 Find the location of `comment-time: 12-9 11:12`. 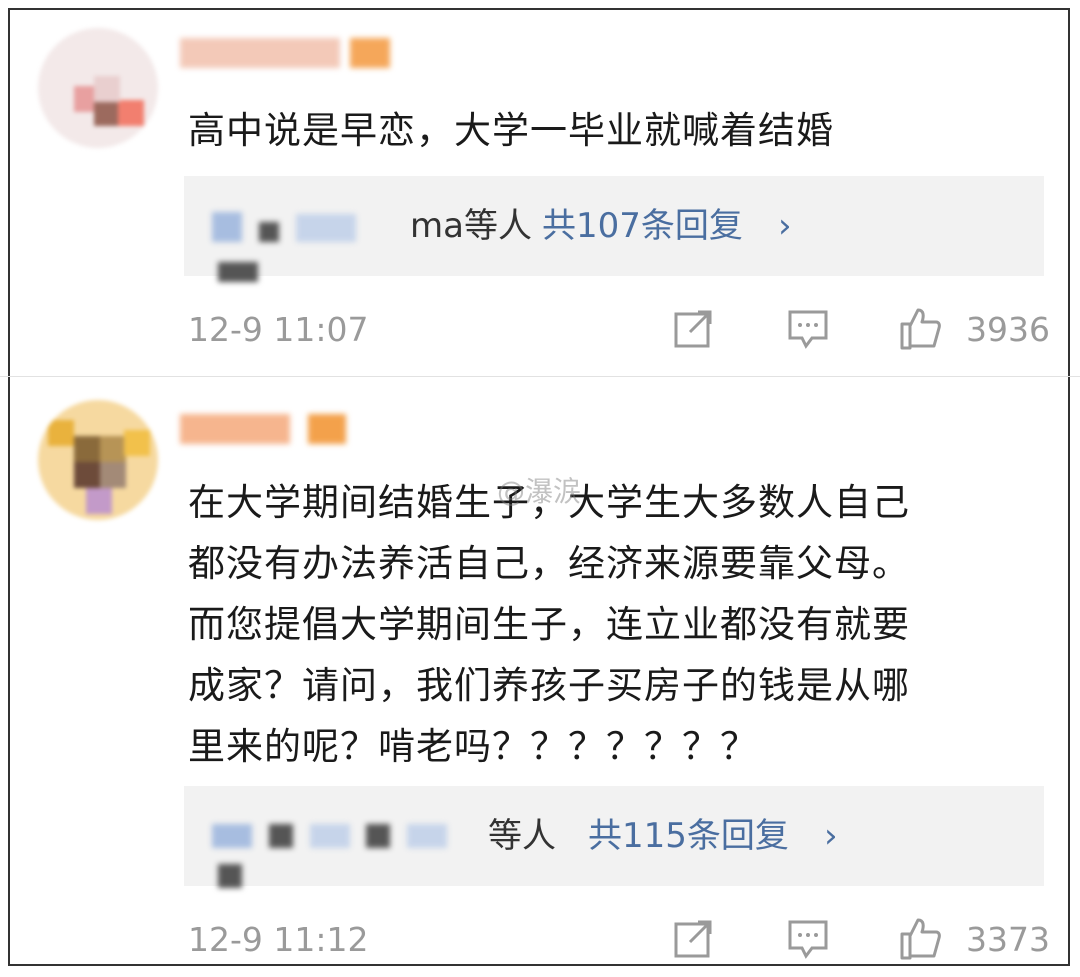

comment-time: 12-9 11:12 is located at coordinates (278, 939).